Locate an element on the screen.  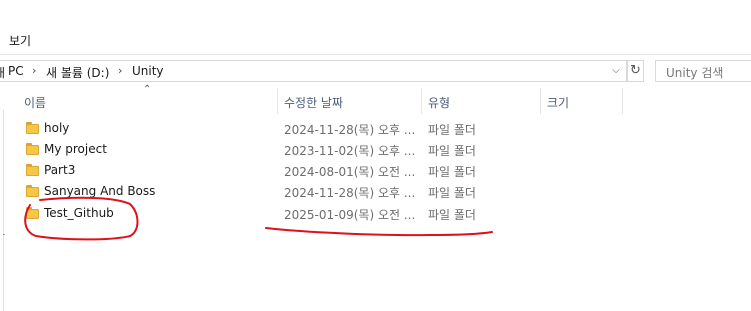
column-header-size: 크기 is located at coordinates (558, 102).